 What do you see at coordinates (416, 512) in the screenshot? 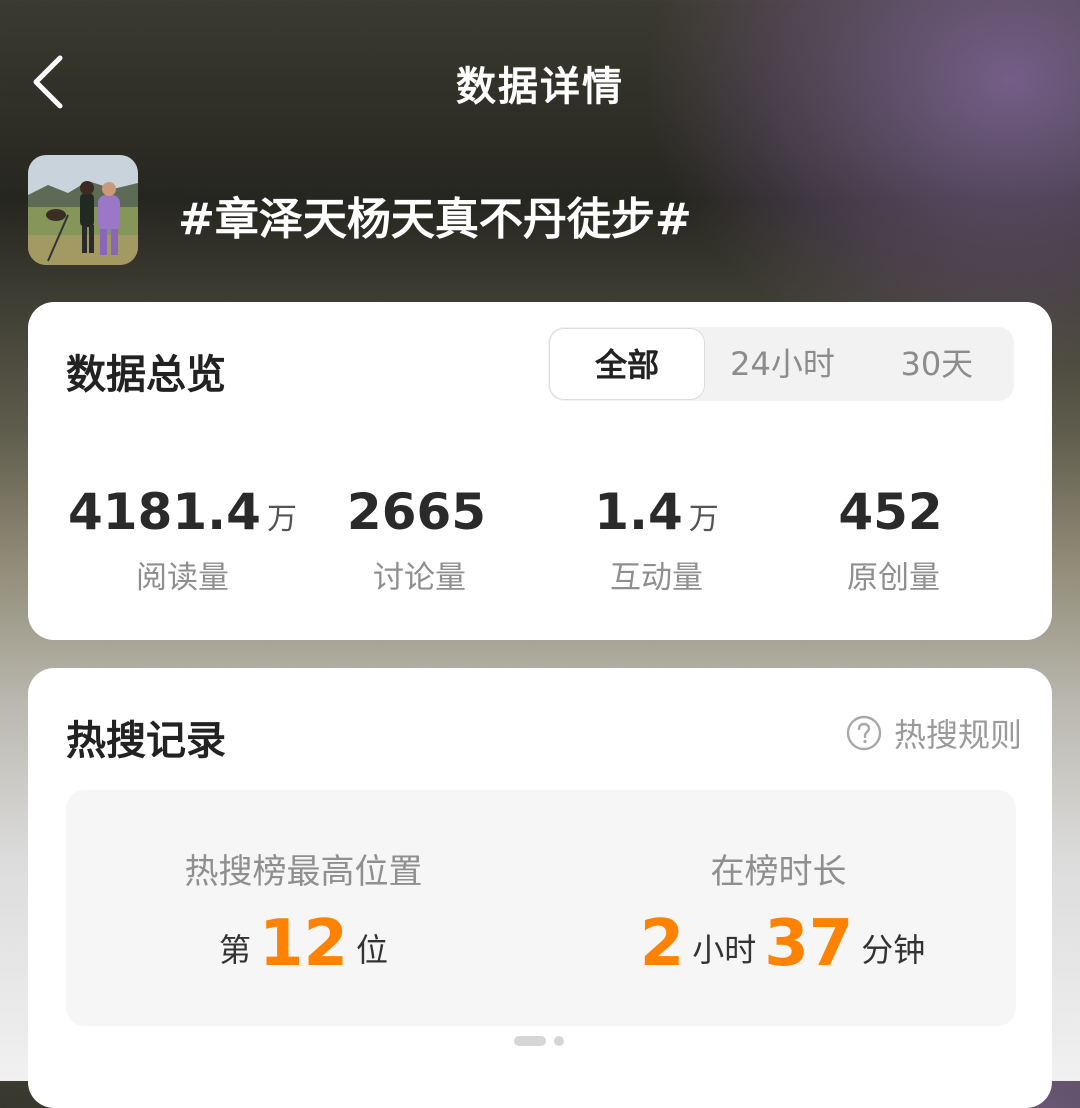
I see `stat-value: 2665` at bounding box center [416, 512].